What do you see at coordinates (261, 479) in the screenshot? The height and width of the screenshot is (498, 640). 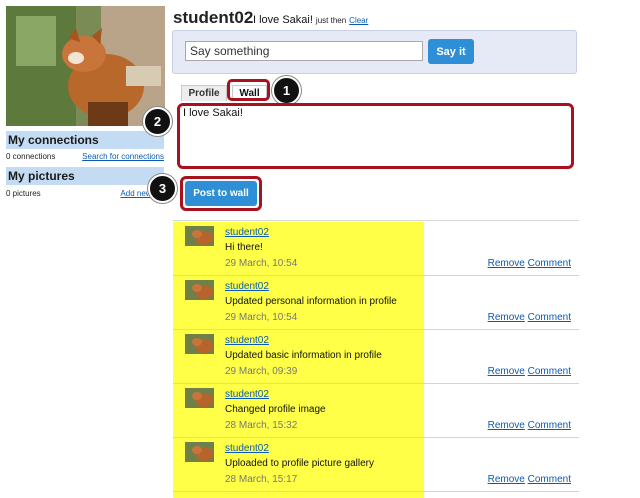 I see `post-date: 28 March, 15:17` at bounding box center [261, 479].